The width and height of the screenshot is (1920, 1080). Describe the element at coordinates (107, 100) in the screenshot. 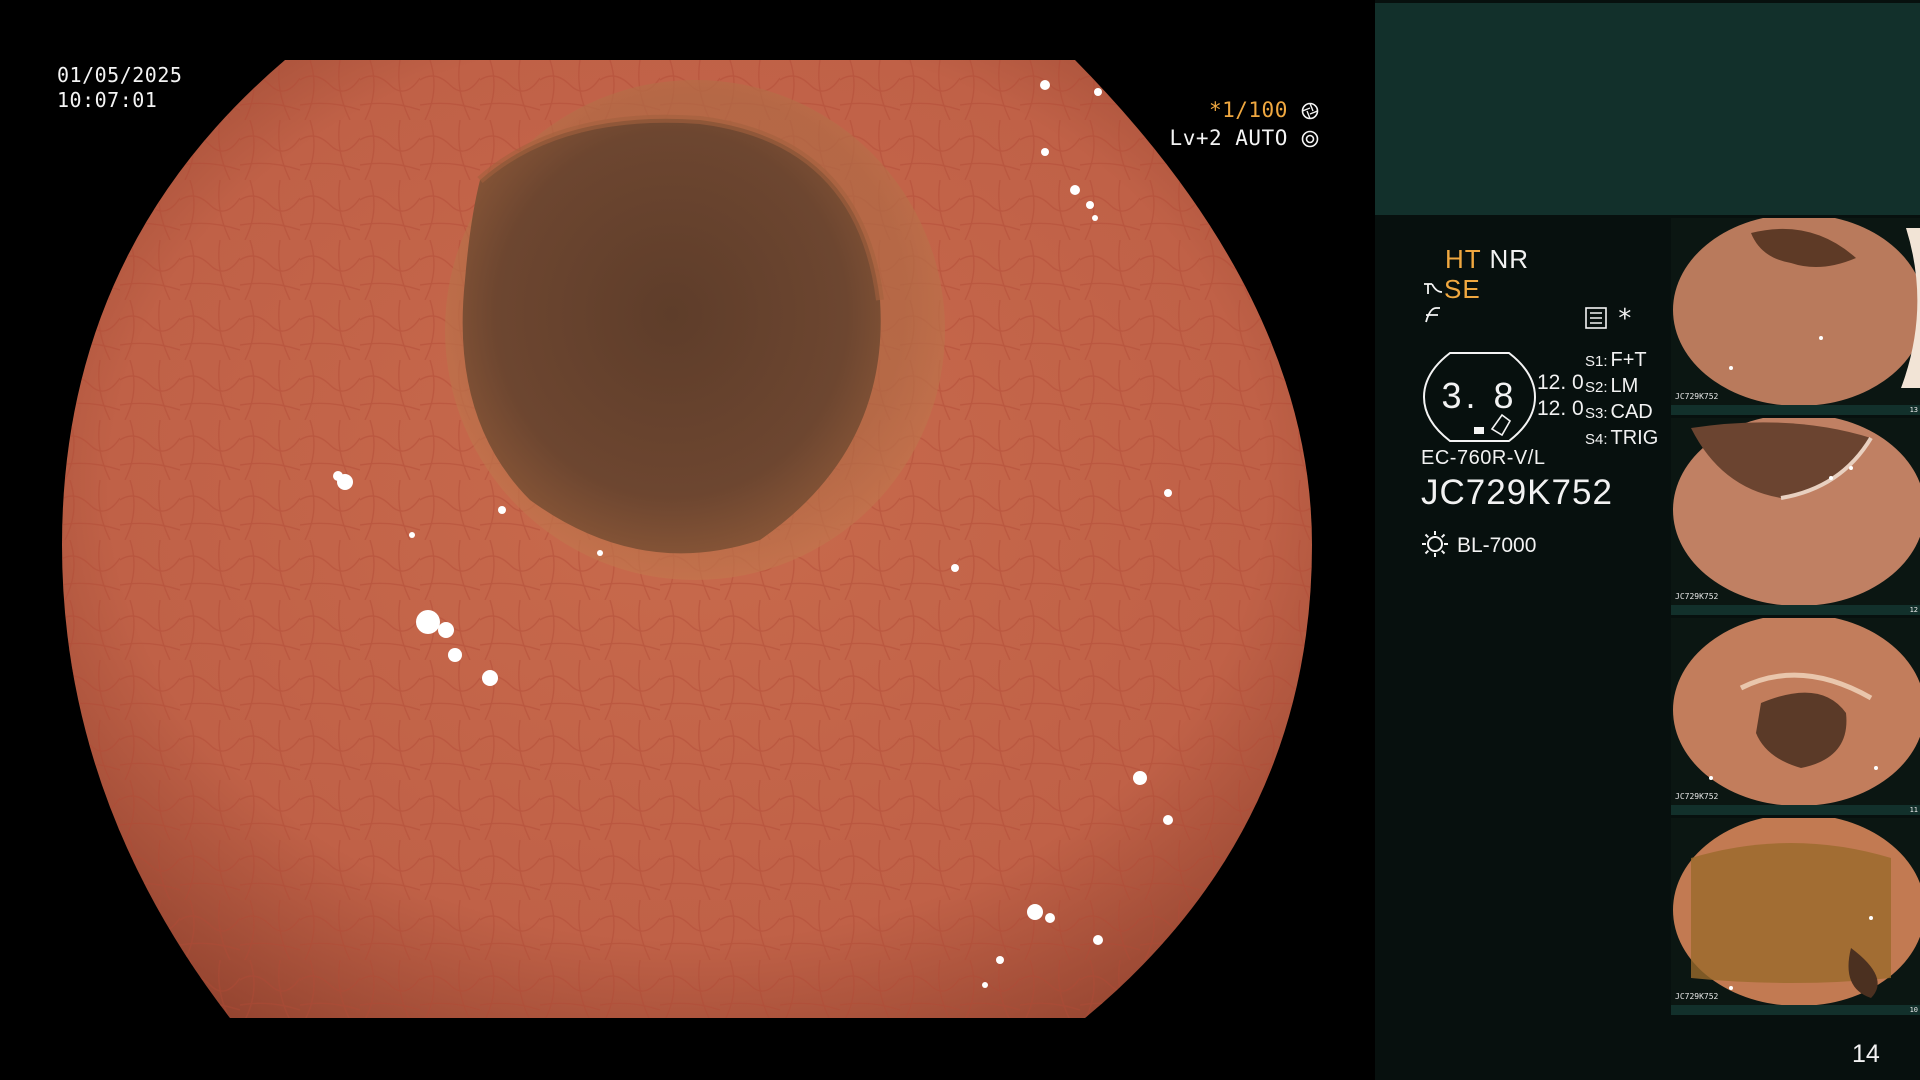

I see `time-text: 10:07:01` at that location.